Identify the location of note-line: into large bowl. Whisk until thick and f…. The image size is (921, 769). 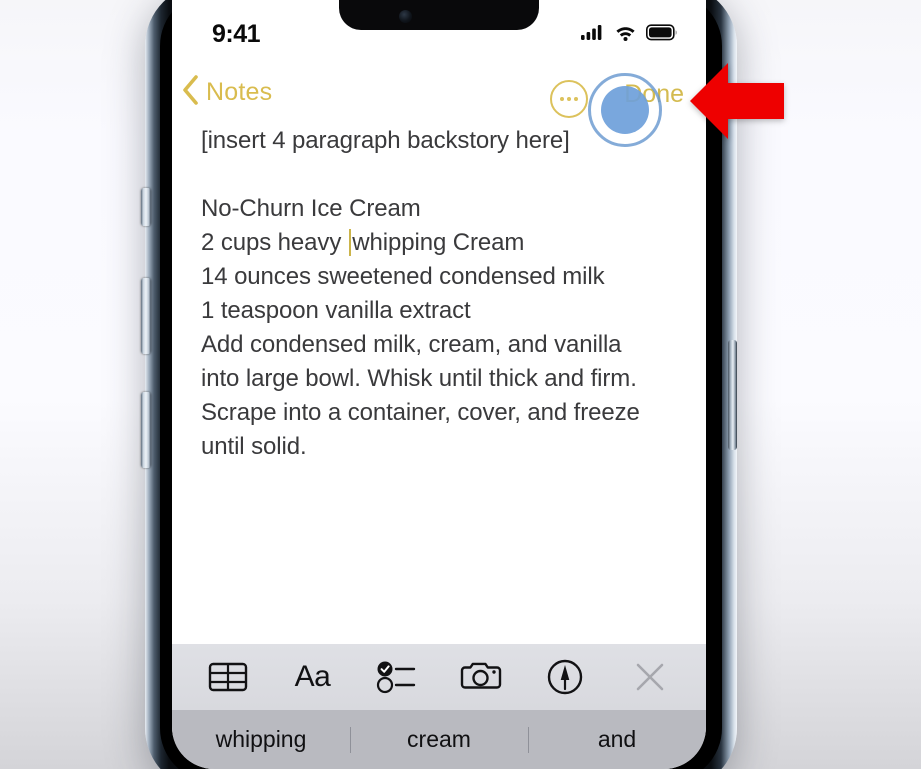
(419, 378).